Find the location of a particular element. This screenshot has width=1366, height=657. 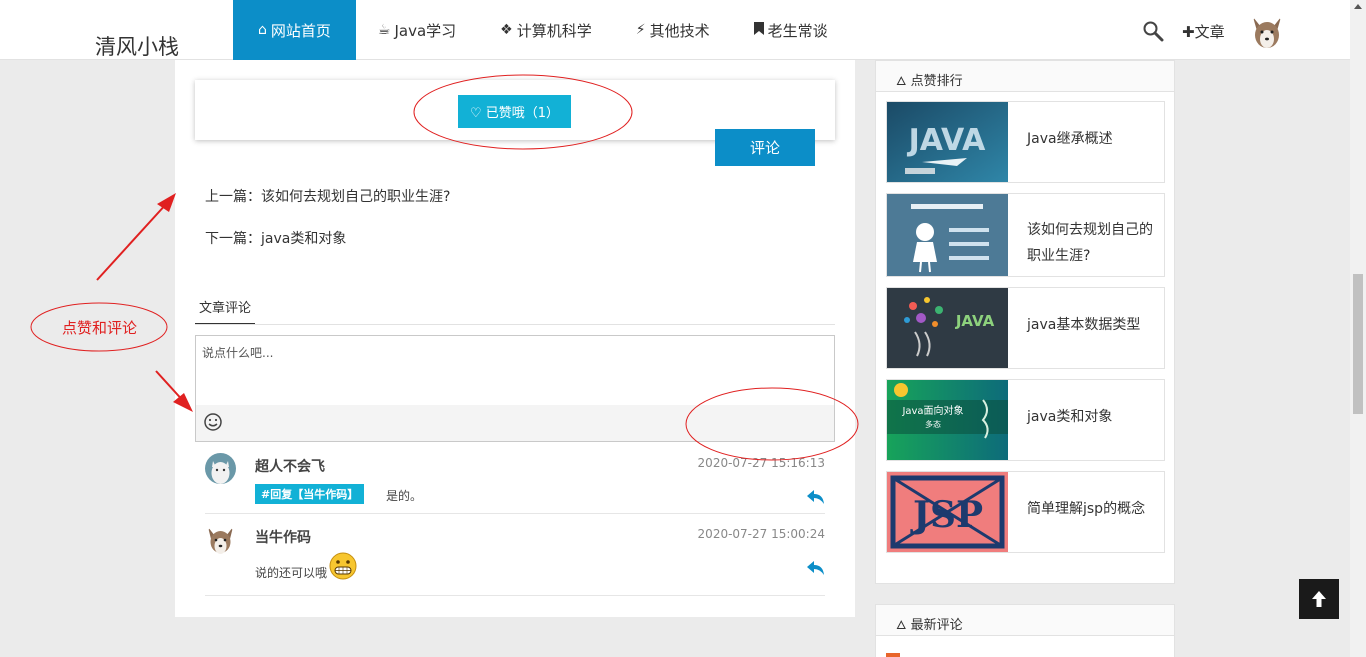

page-scrollbar is located at coordinates (1358, 328).